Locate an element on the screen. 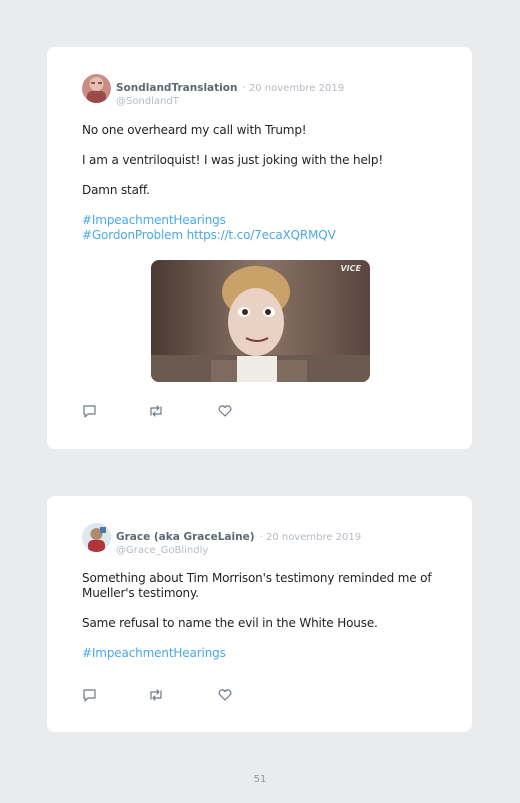 The width and height of the screenshot is (520, 803). author-name: SondlandTranslation is located at coordinates (176, 88).